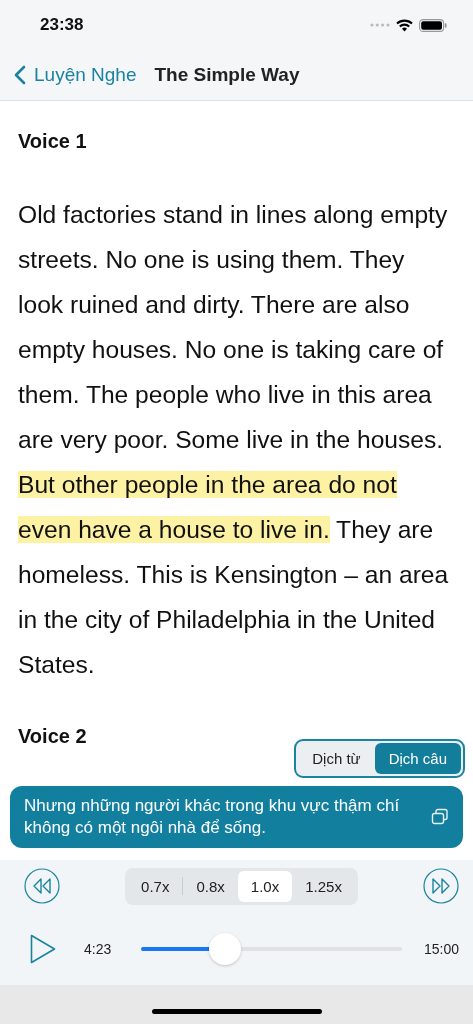 The width and height of the screenshot is (473, 1024). Describe the element at coordinates (53, 141) in the screenshot. I see `section-heading: Voice 1` at that location.